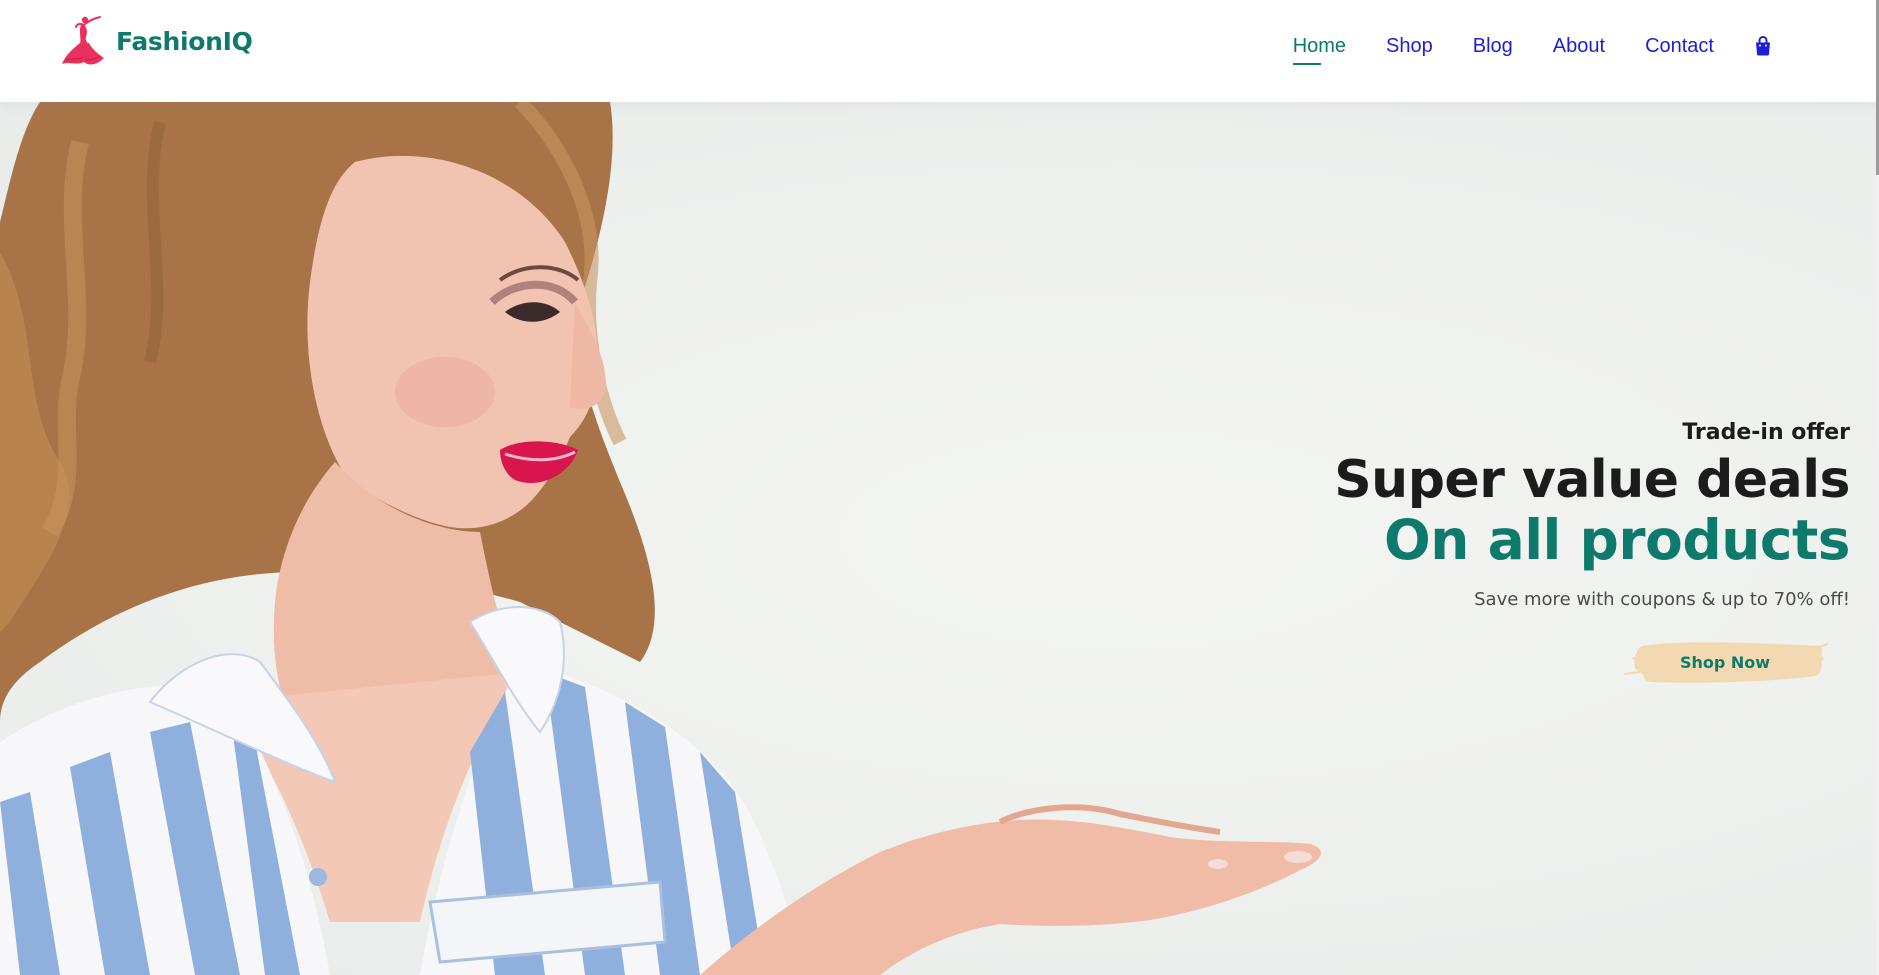 Image resolution: width=1879 pixels, height=975 pixels. I want to click on shop-now-label: Shop Now, so click(1725, 662).